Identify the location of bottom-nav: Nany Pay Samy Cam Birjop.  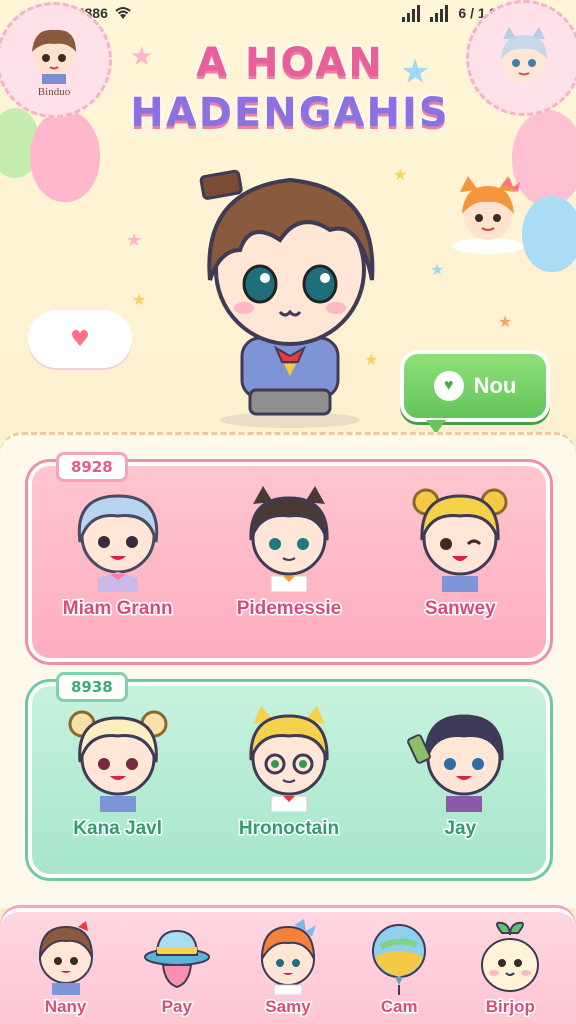
(288, 966).